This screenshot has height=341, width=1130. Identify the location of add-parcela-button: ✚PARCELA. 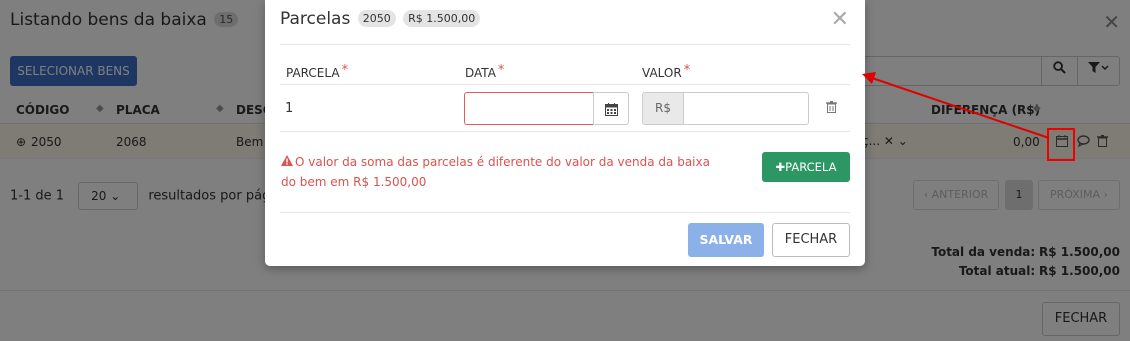
(806, 167).